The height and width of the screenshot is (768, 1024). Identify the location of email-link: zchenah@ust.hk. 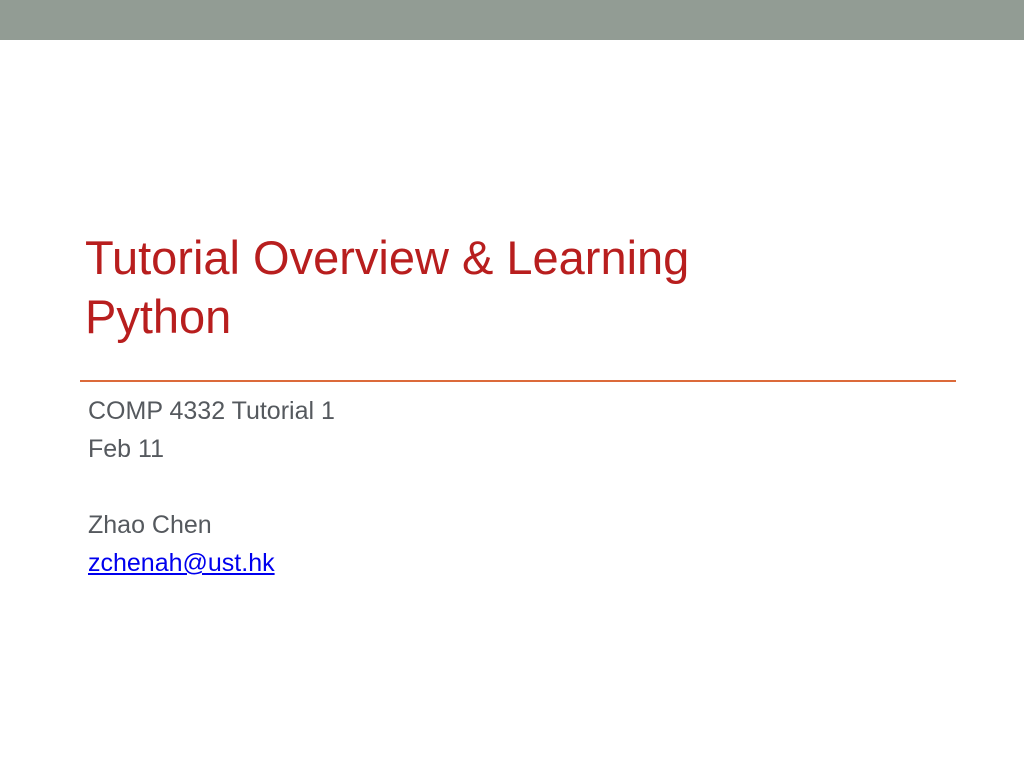
(181, 563).